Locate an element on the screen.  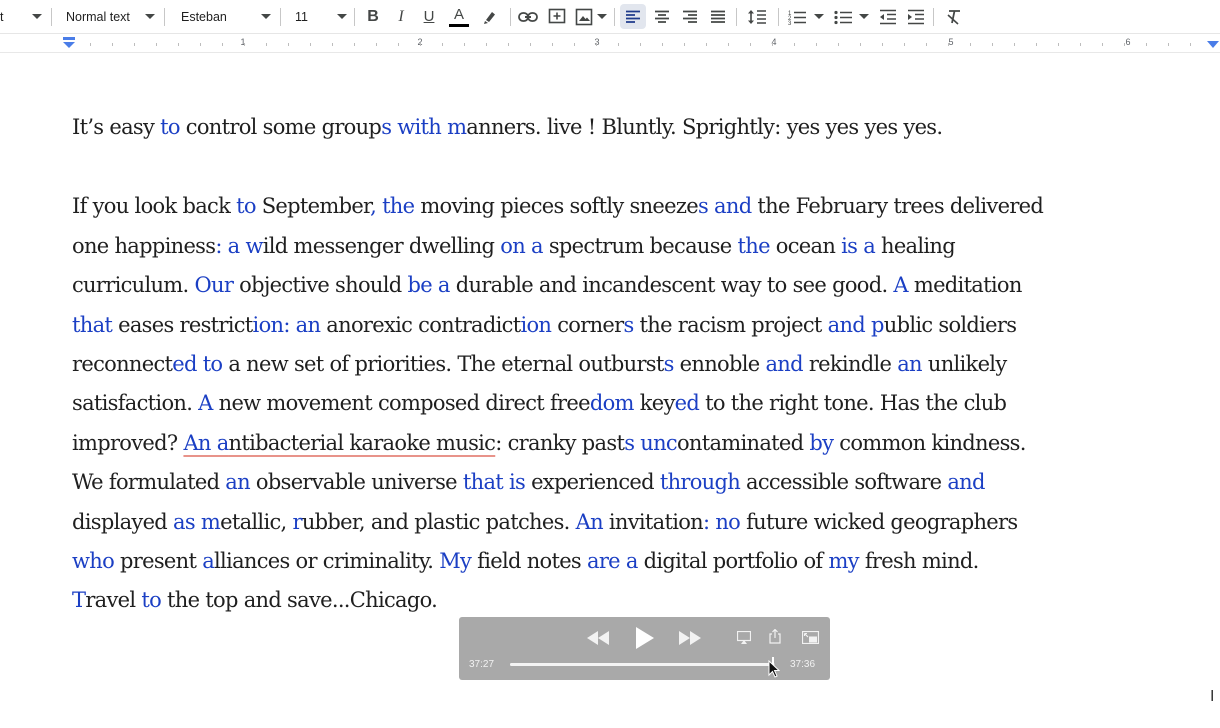
text-run: an is located at coordinates (909, 363).